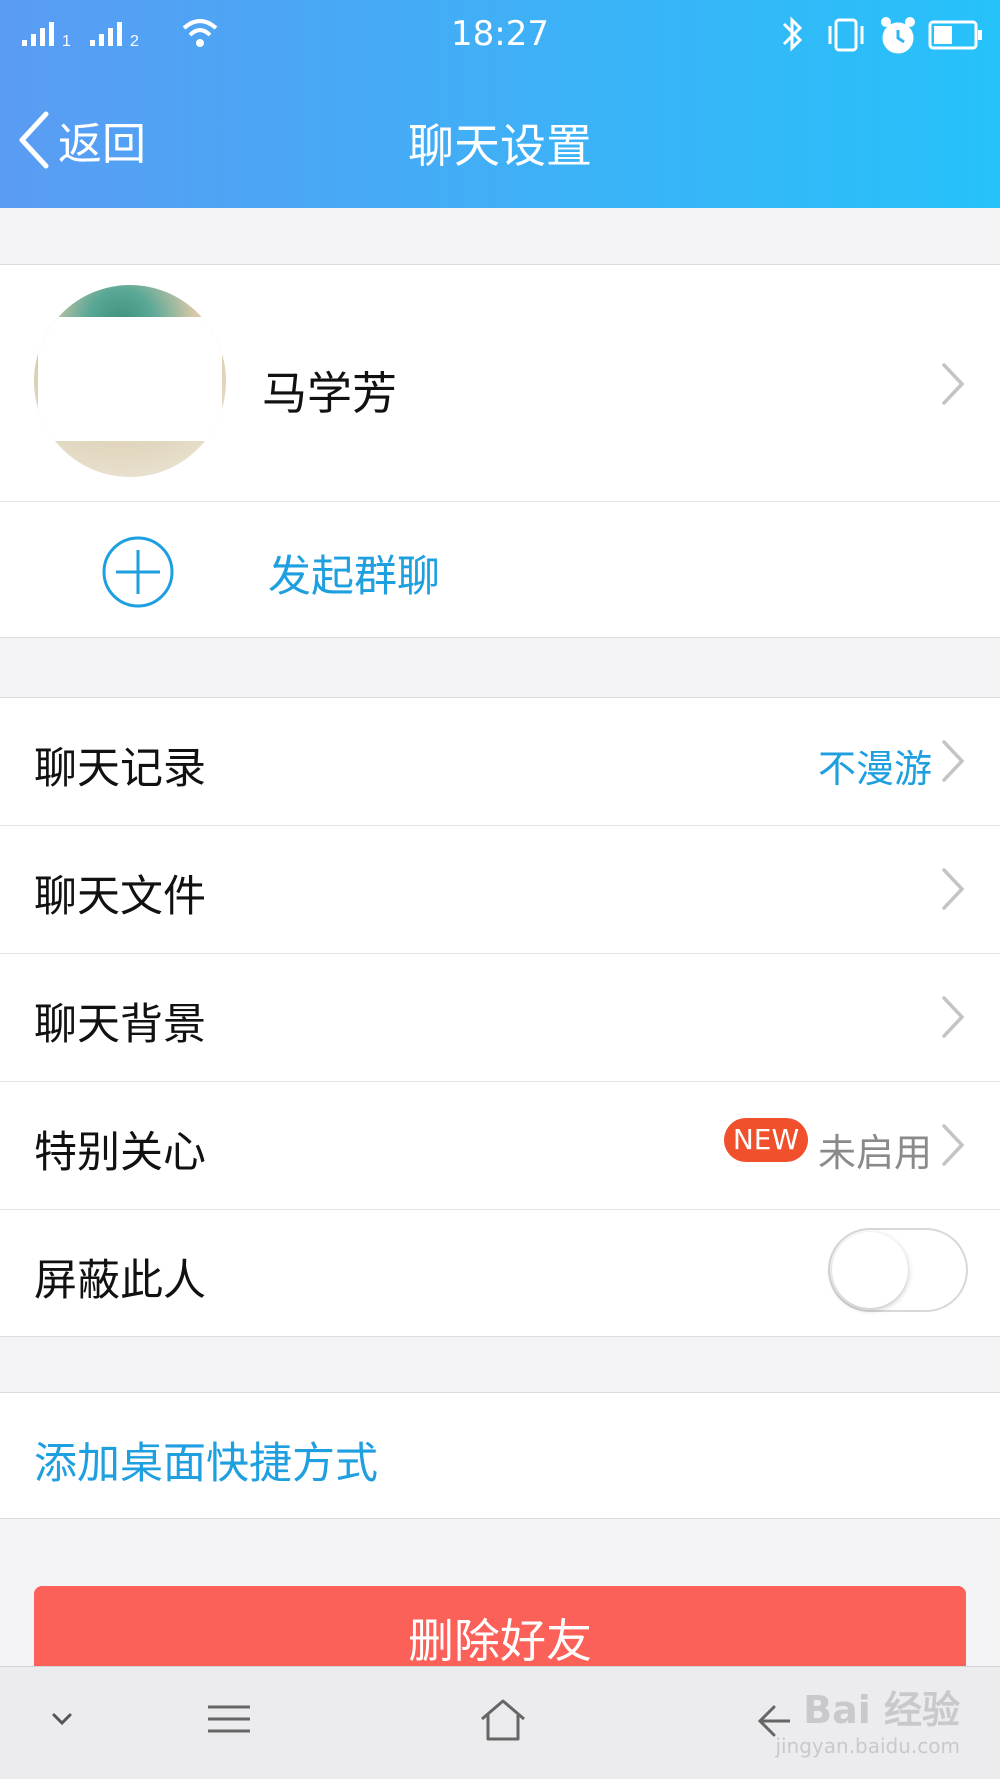  I want to click on system-nav-bar: Bai 经验 jingyan.baidu.com, so click(500, 1722).